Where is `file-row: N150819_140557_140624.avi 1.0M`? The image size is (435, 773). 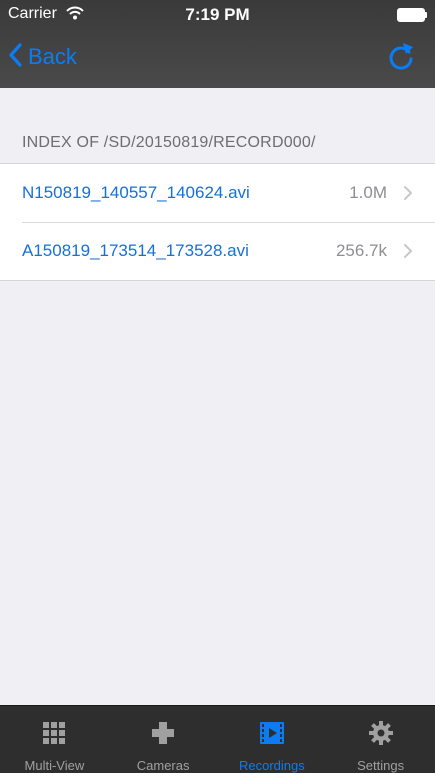
file-row: N150819_140557_140624.avi 1.0M is located at coordinates (217, 193).